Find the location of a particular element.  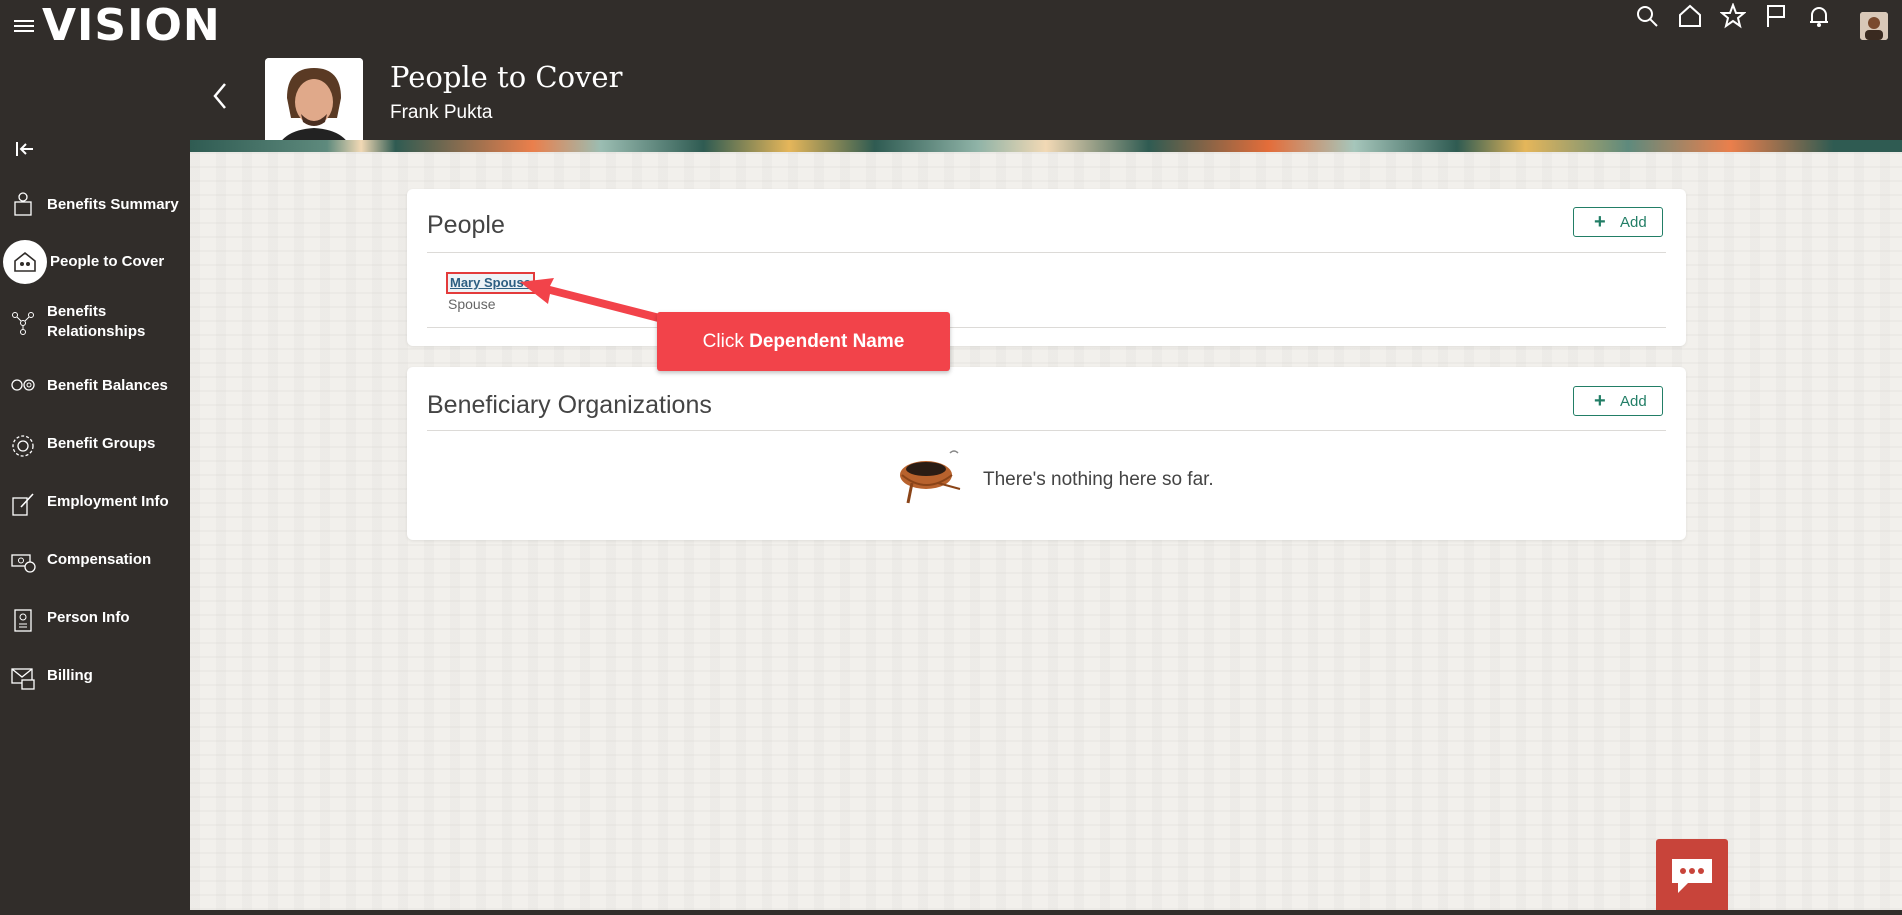

flag-icon is located at coordinates (1776, 16).